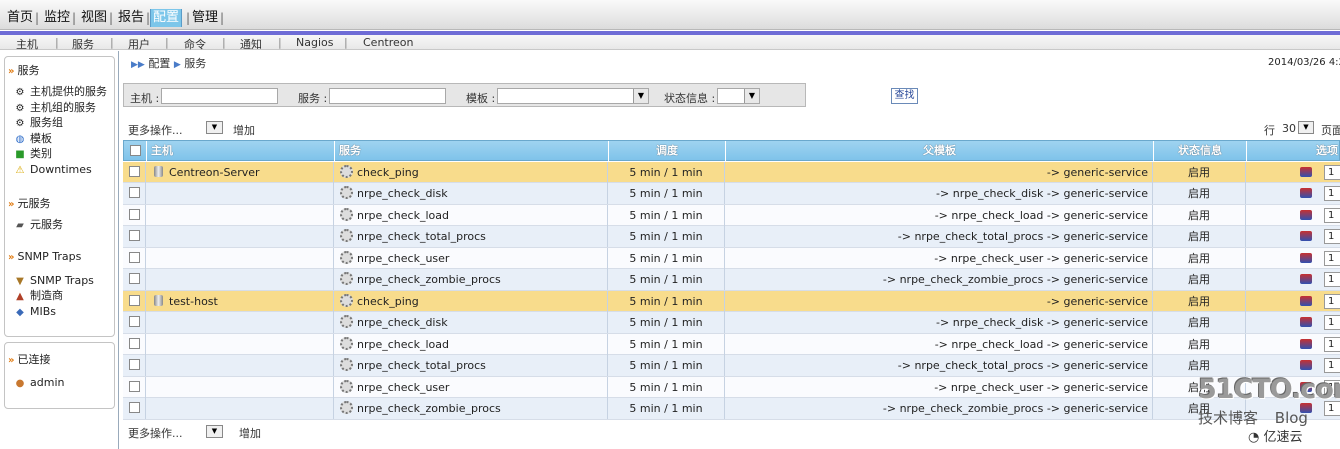 This screenshot has width=1340, height=449. Describe the element at coordinates (219, 96) in the screenshot. I see `host-filter-input` at that location.